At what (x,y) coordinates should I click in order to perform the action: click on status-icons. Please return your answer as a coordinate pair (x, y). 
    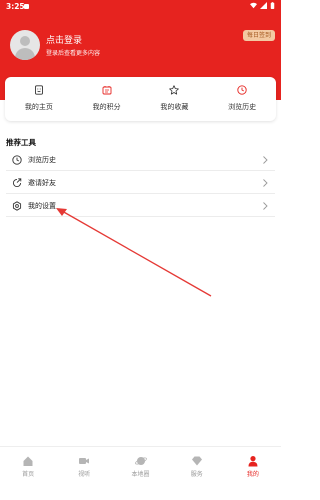
    Looking at the image, I should click on (262, 5).